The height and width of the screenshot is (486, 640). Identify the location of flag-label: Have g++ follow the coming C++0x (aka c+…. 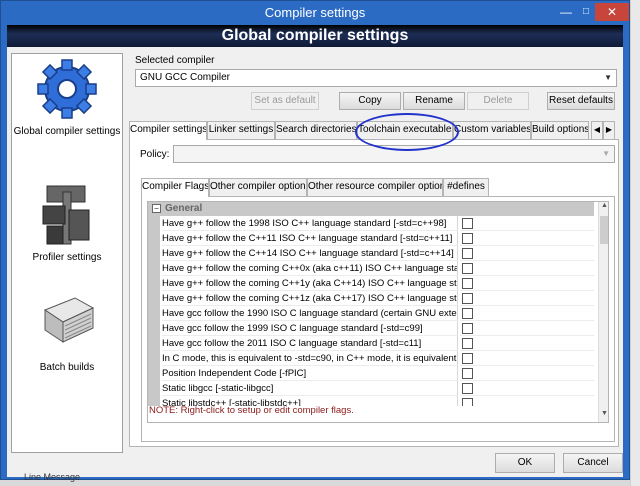
(310, 268).